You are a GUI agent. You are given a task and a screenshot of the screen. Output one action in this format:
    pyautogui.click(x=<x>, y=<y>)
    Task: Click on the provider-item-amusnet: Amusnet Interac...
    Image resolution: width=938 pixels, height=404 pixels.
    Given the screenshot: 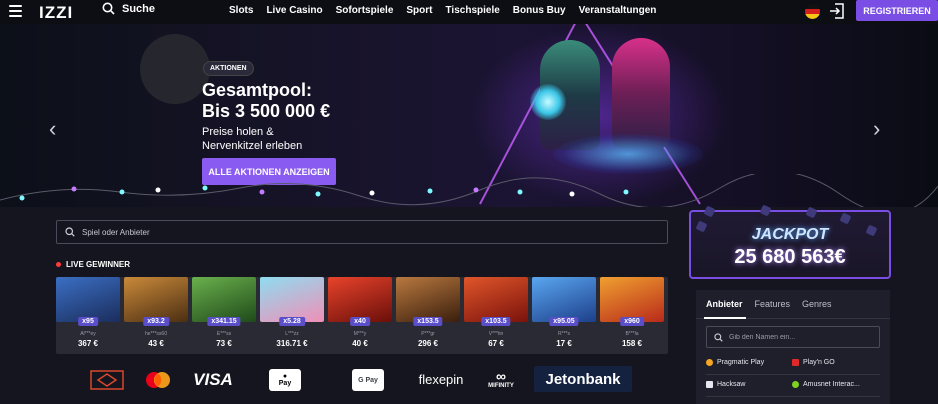 What is the action you would take?
    pyautogui.click(x=826, y=384)
    